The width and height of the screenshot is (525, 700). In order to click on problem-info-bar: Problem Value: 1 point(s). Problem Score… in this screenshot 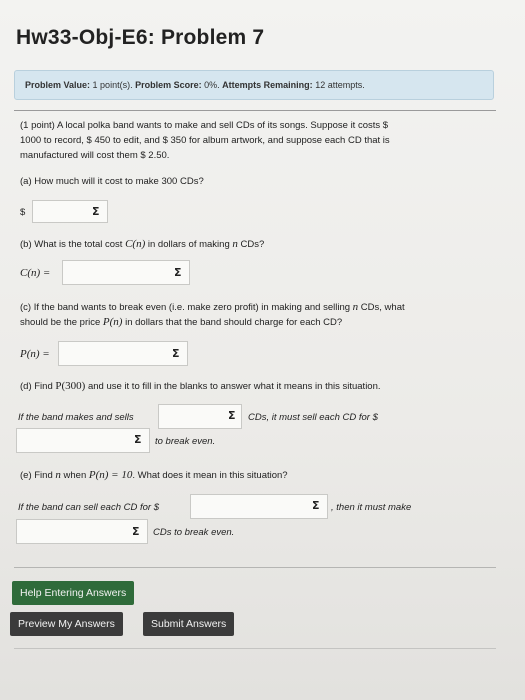, I will do `click(254, 85)`.